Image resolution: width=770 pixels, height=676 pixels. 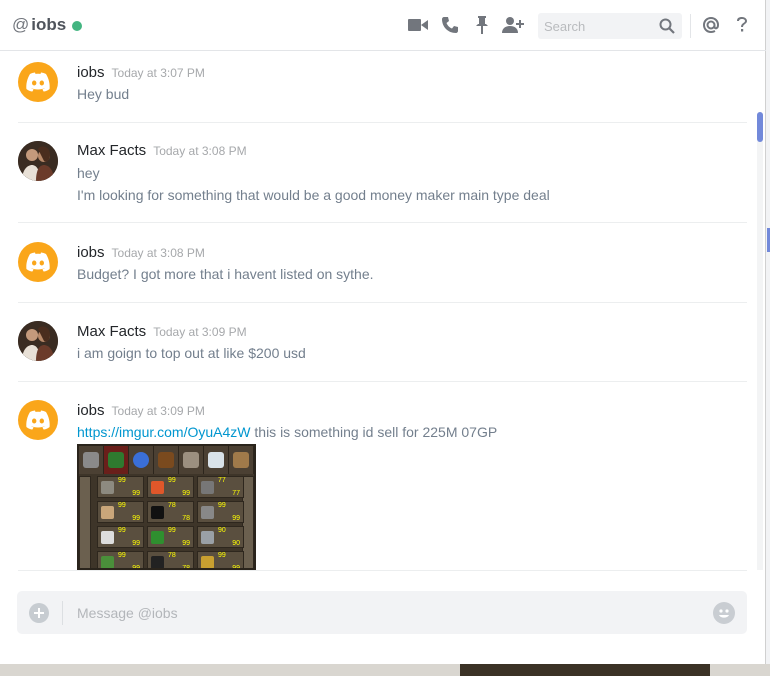 I want to click on message-header: Max Facts Today at 3:08 PM, so click(x=162, y=150).